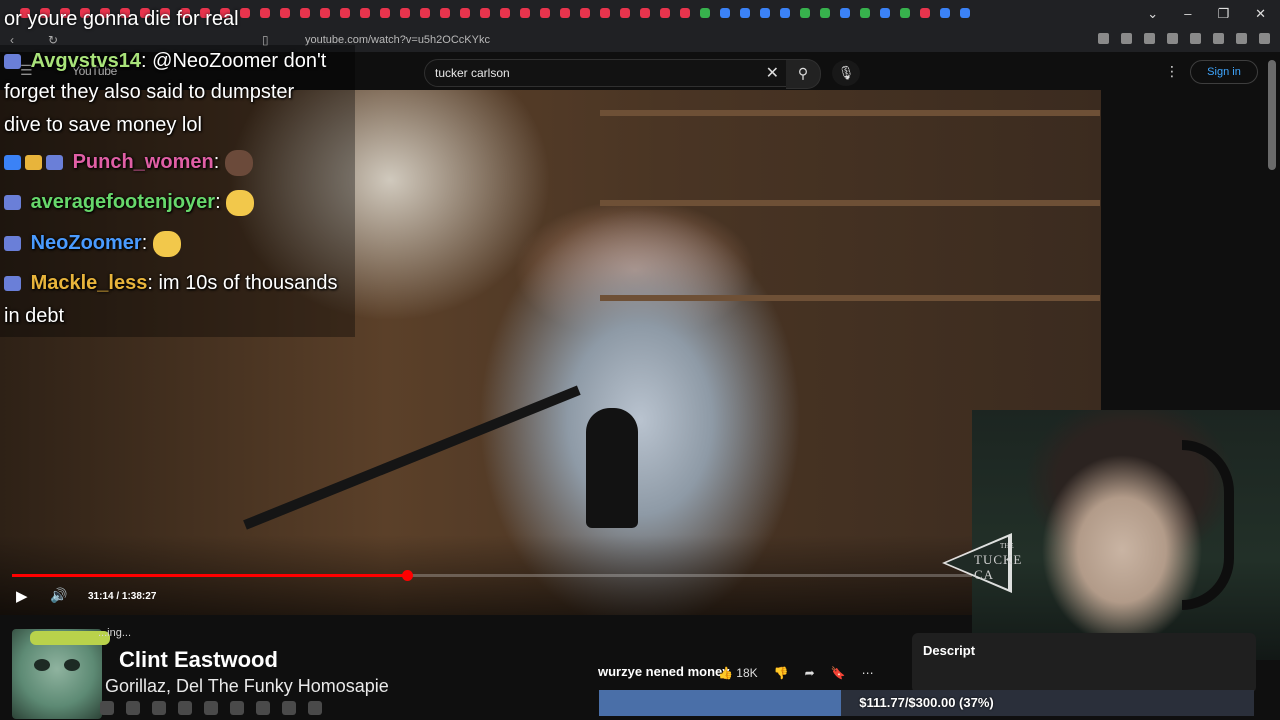 The height and width of the screenshot is (720, 1280). Describe the element at coordinates (58, 595) in the screenshot. I see `volume-icon: 🔊` at that location.